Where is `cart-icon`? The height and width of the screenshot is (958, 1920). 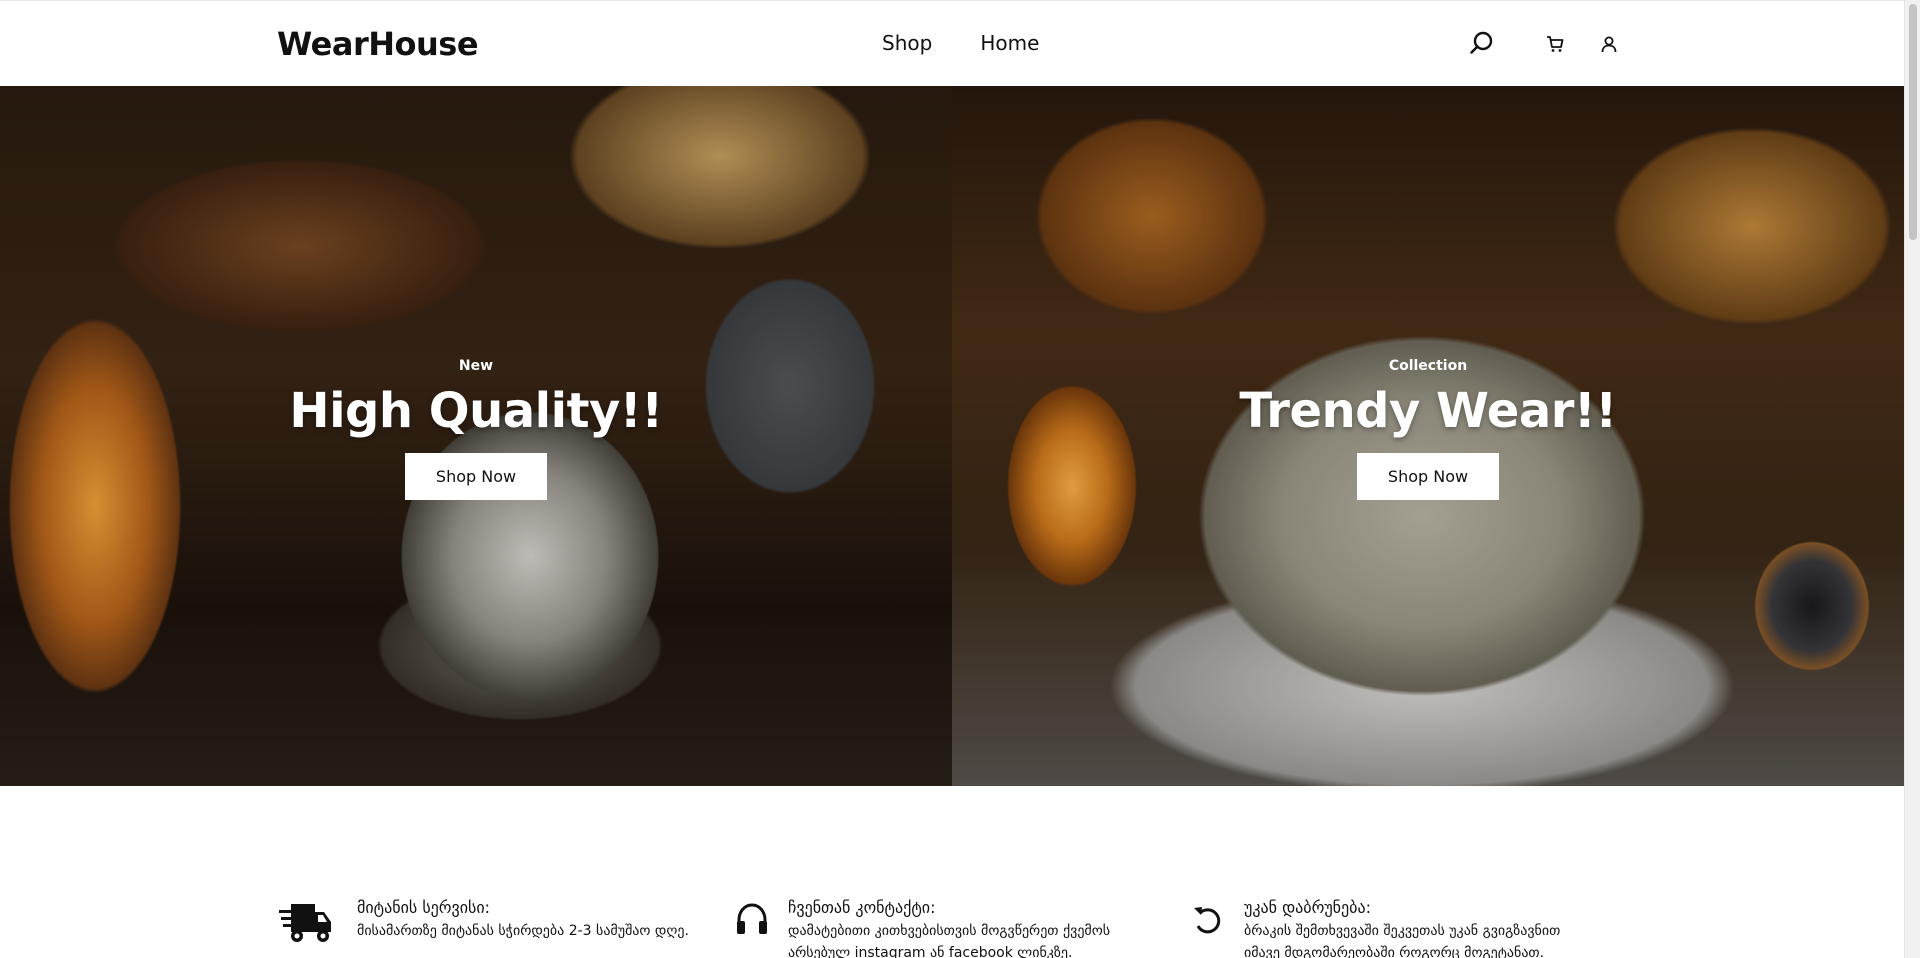
cart-icon is located at coordinates (1555, 44).